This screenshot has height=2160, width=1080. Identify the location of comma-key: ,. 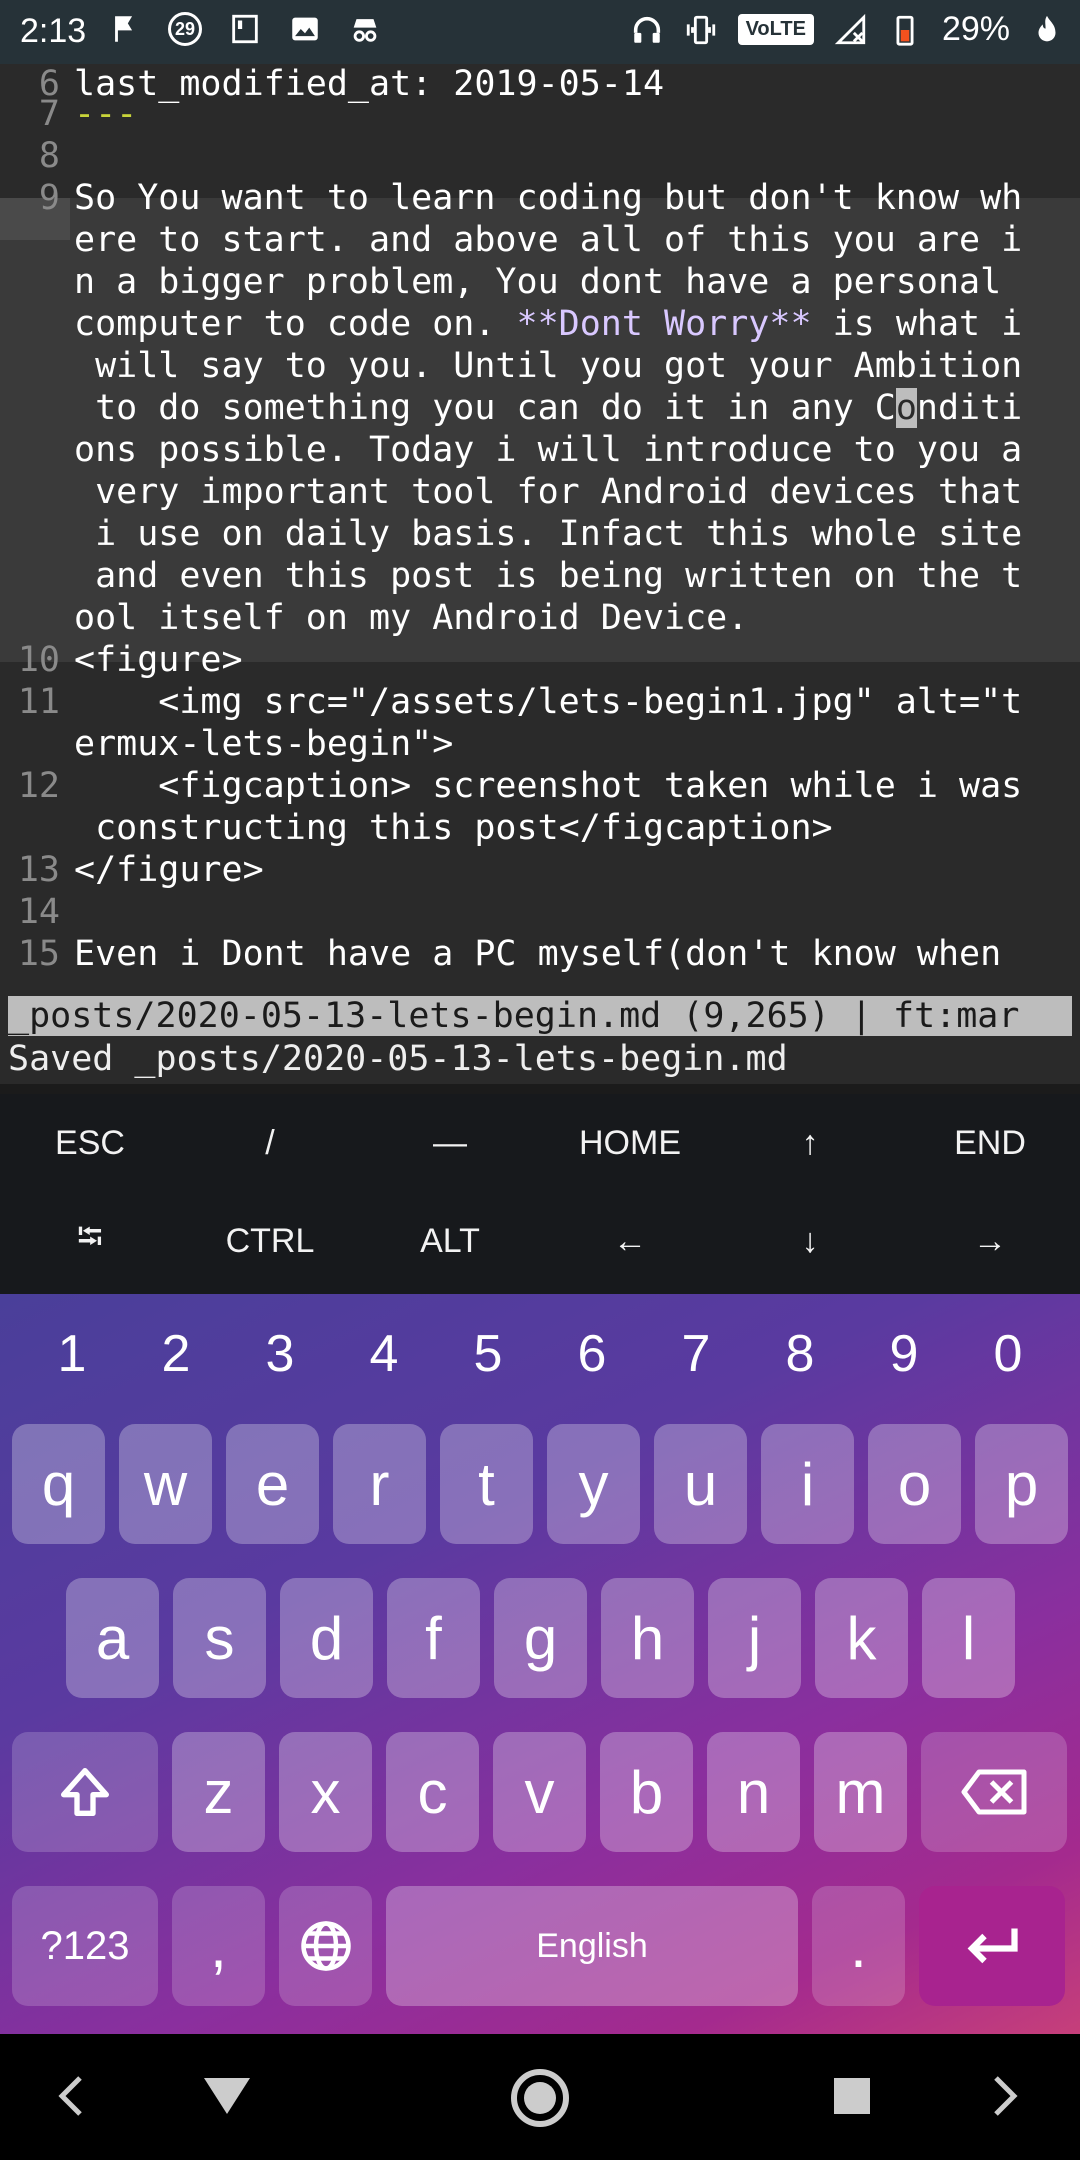
(218, 1946).